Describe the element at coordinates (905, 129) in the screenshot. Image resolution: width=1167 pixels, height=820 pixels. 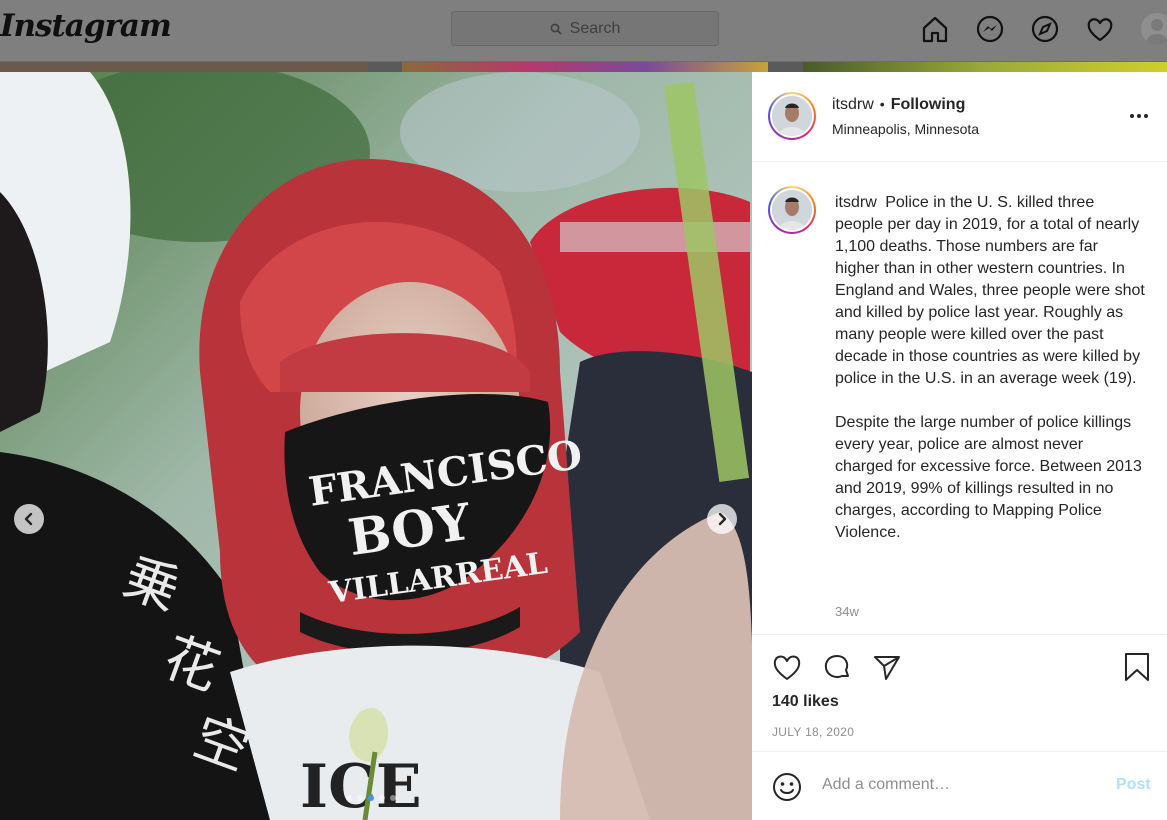
I see `post-location: Minneapolis, Minnesota` at that location.